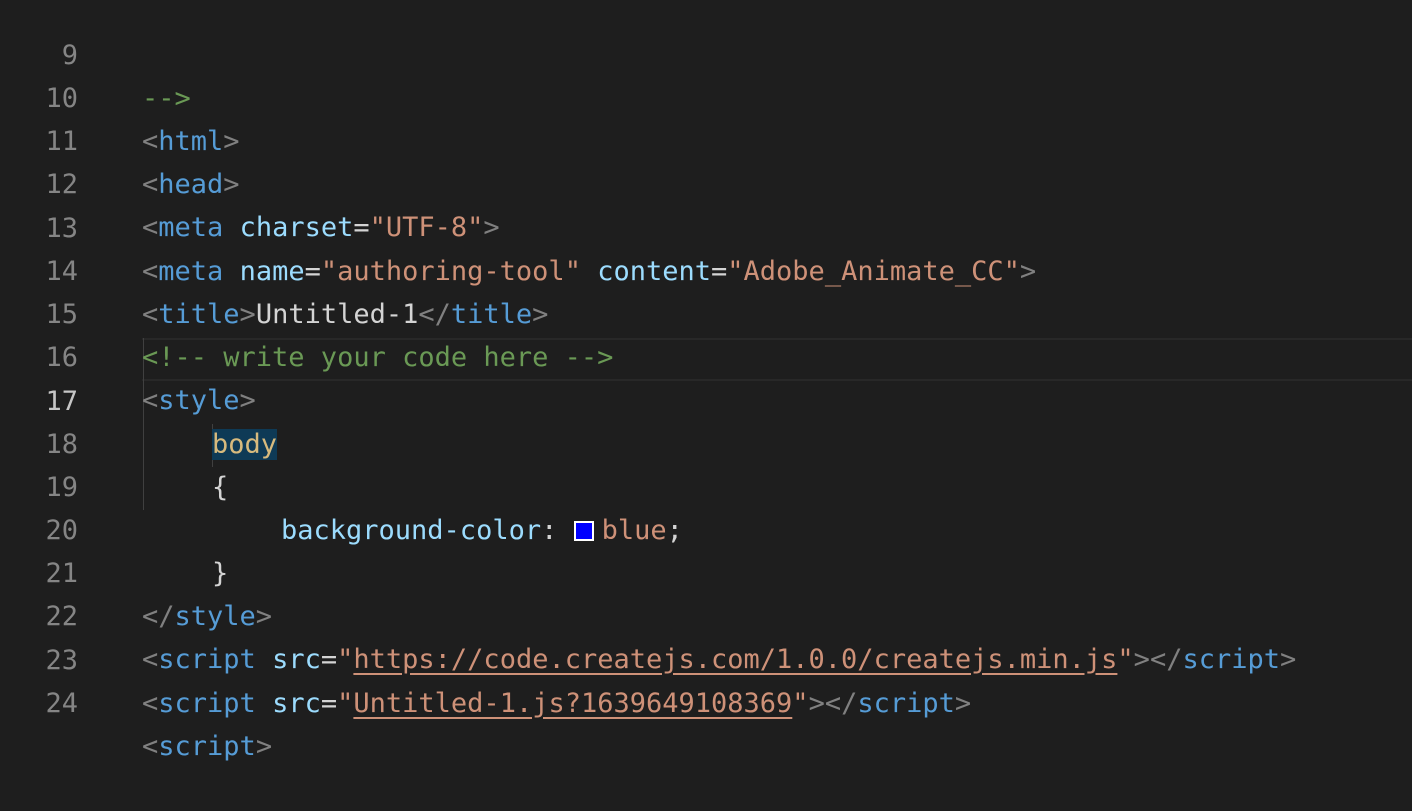 This screenshot has width=1412, height=811. Describe the element at coordinates (572, 703) in the screenshot. I see `script-src-link: Untitled-1.js?1639649108369` at that location.